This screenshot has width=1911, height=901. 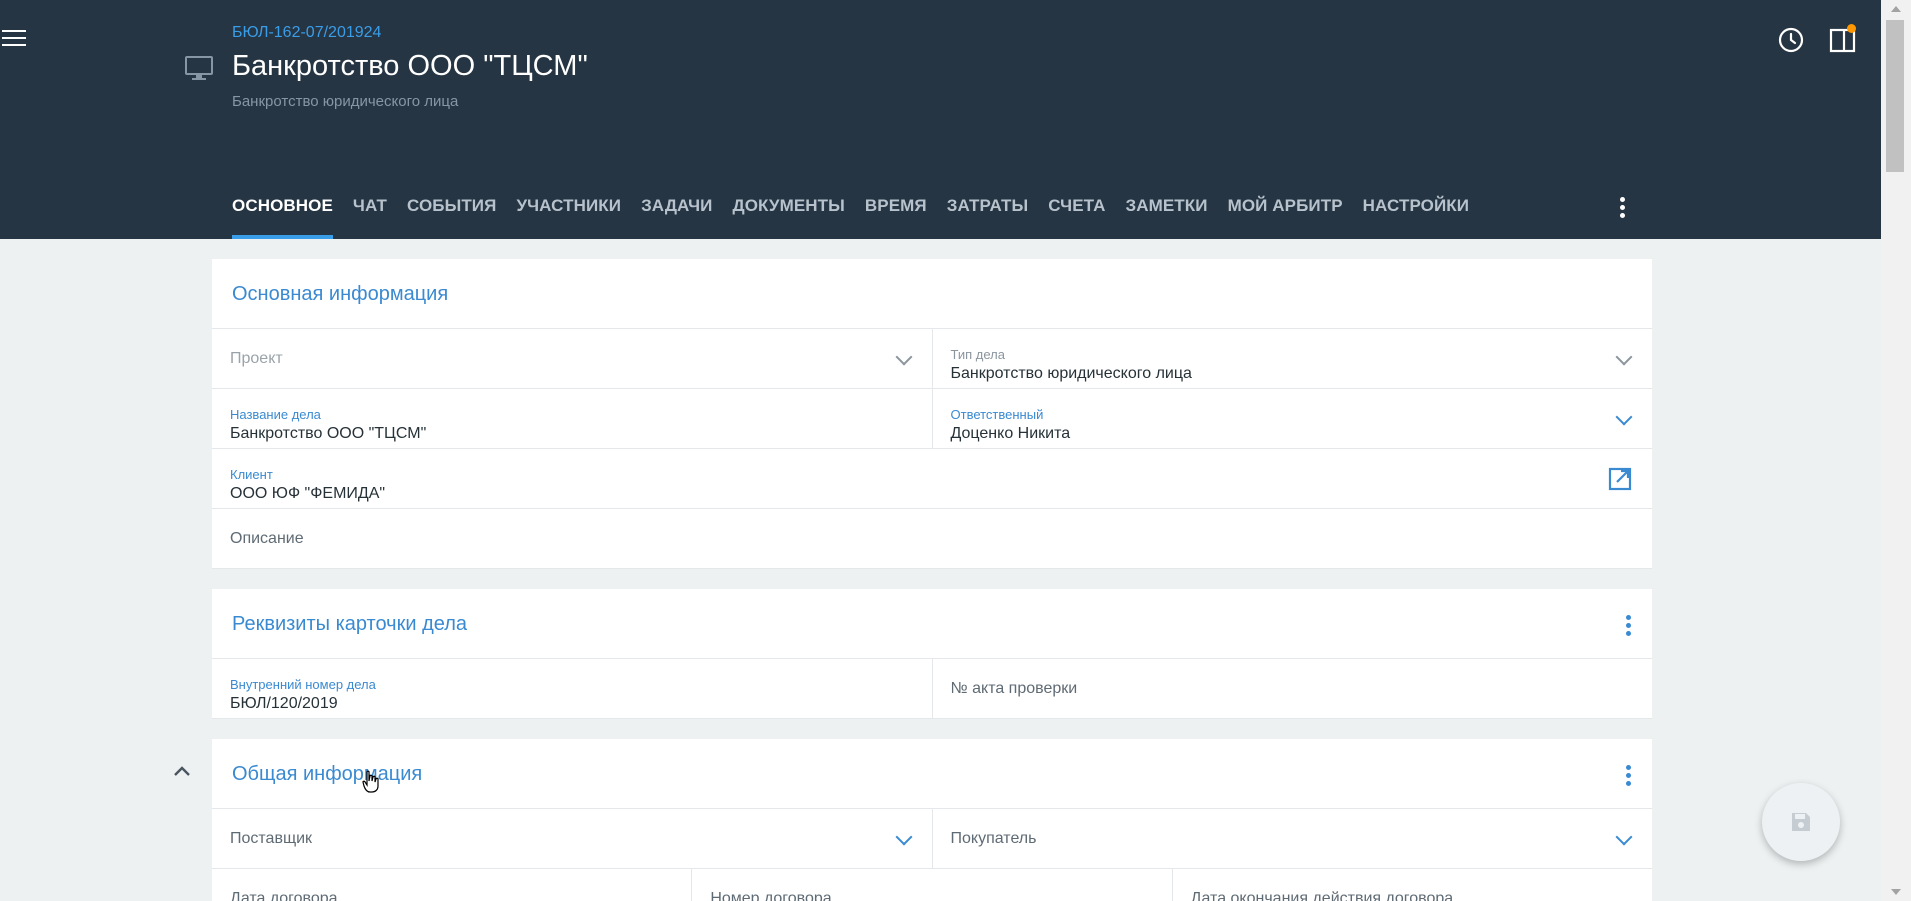 I want to click on tab-notes: ЗАМЕТКИ, so click(x=1166, y=217).